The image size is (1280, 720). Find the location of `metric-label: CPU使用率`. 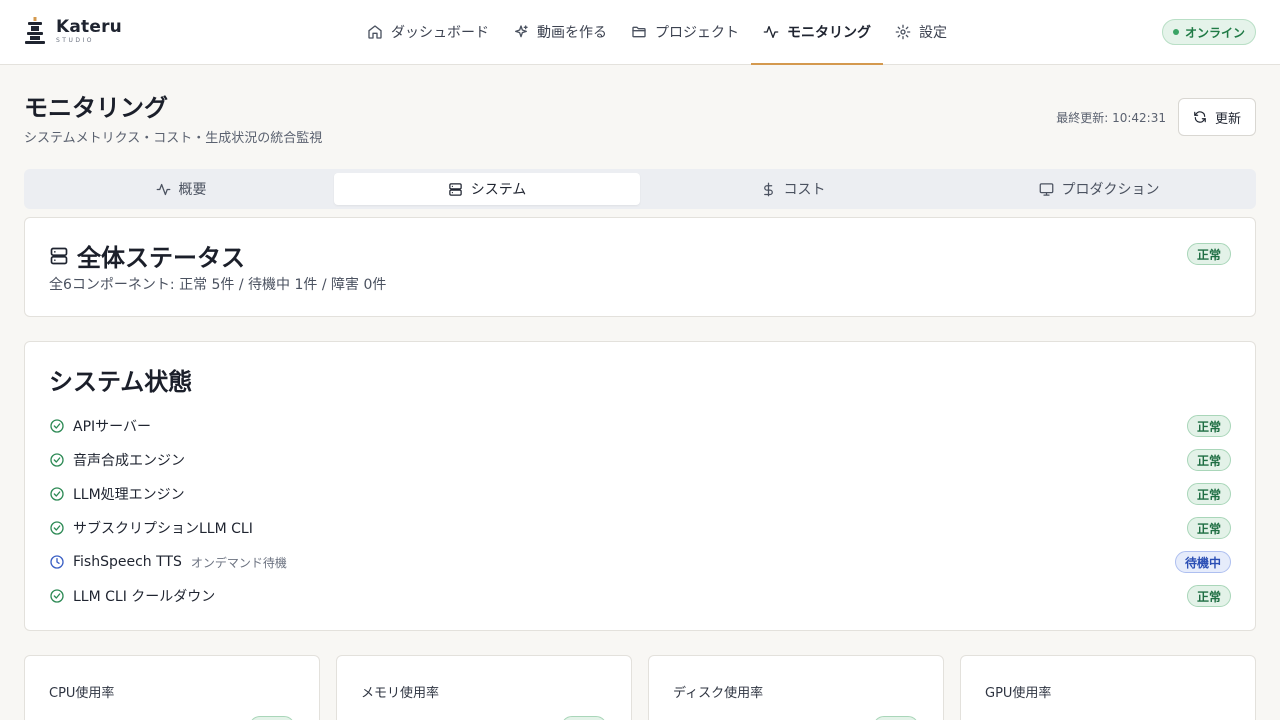

metric-label: CPU使用率 is located at coordinates (82, 693).